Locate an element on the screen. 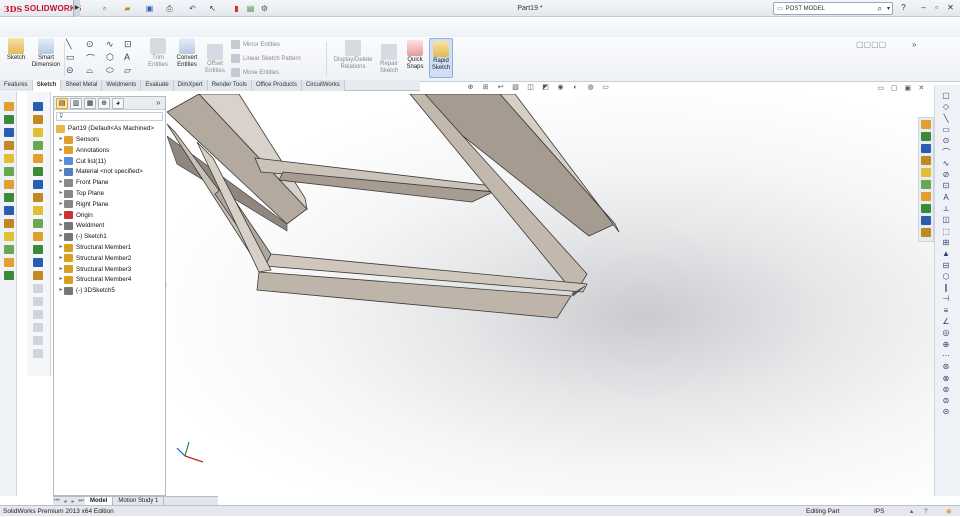  sketch-tool-icon: ▢ is located at coordinates (946, 95).